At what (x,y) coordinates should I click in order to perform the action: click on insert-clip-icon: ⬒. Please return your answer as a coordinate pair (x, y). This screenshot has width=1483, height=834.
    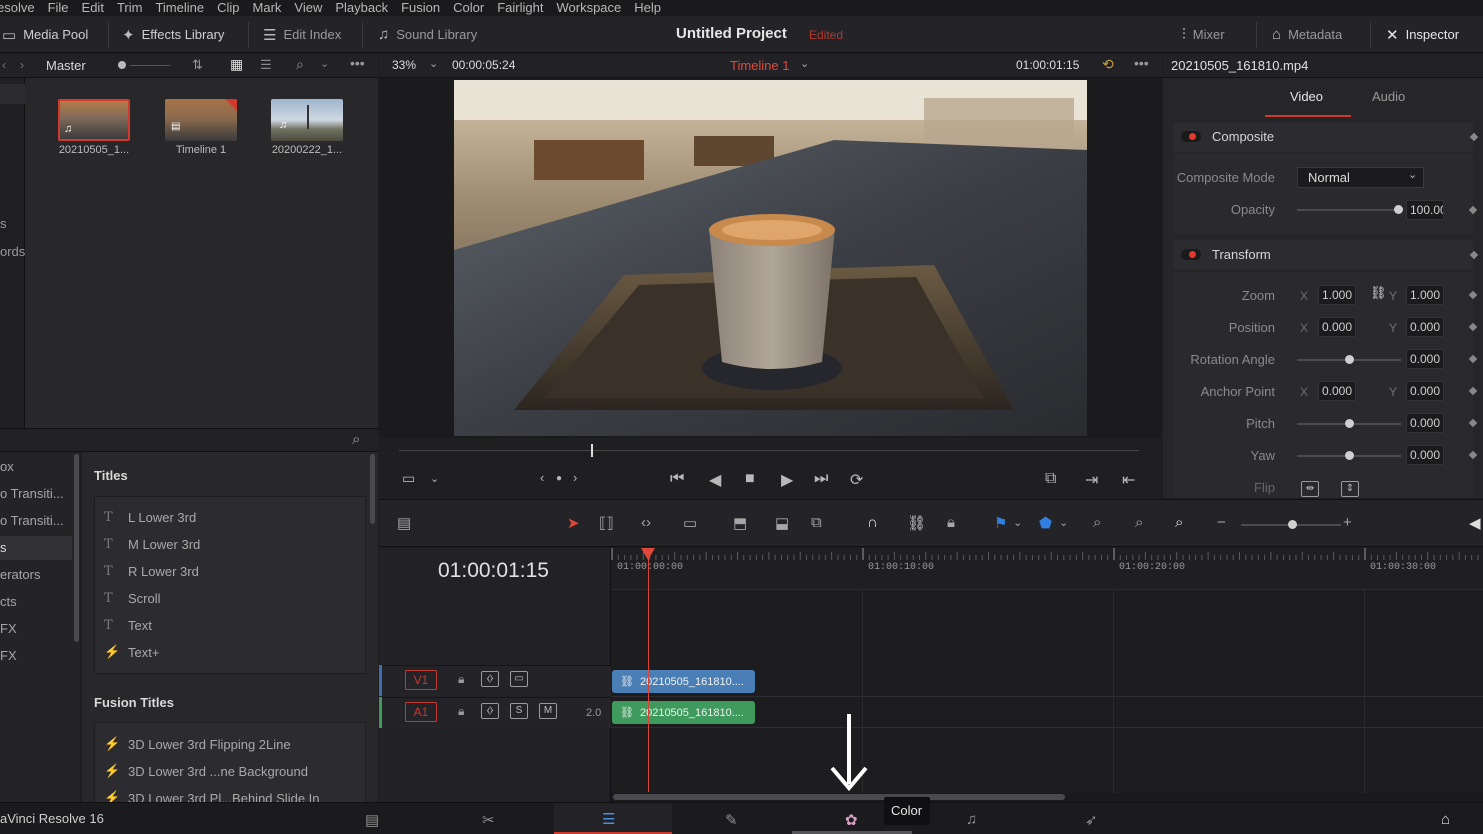
    Looking at the image, I should click on (740, 523).